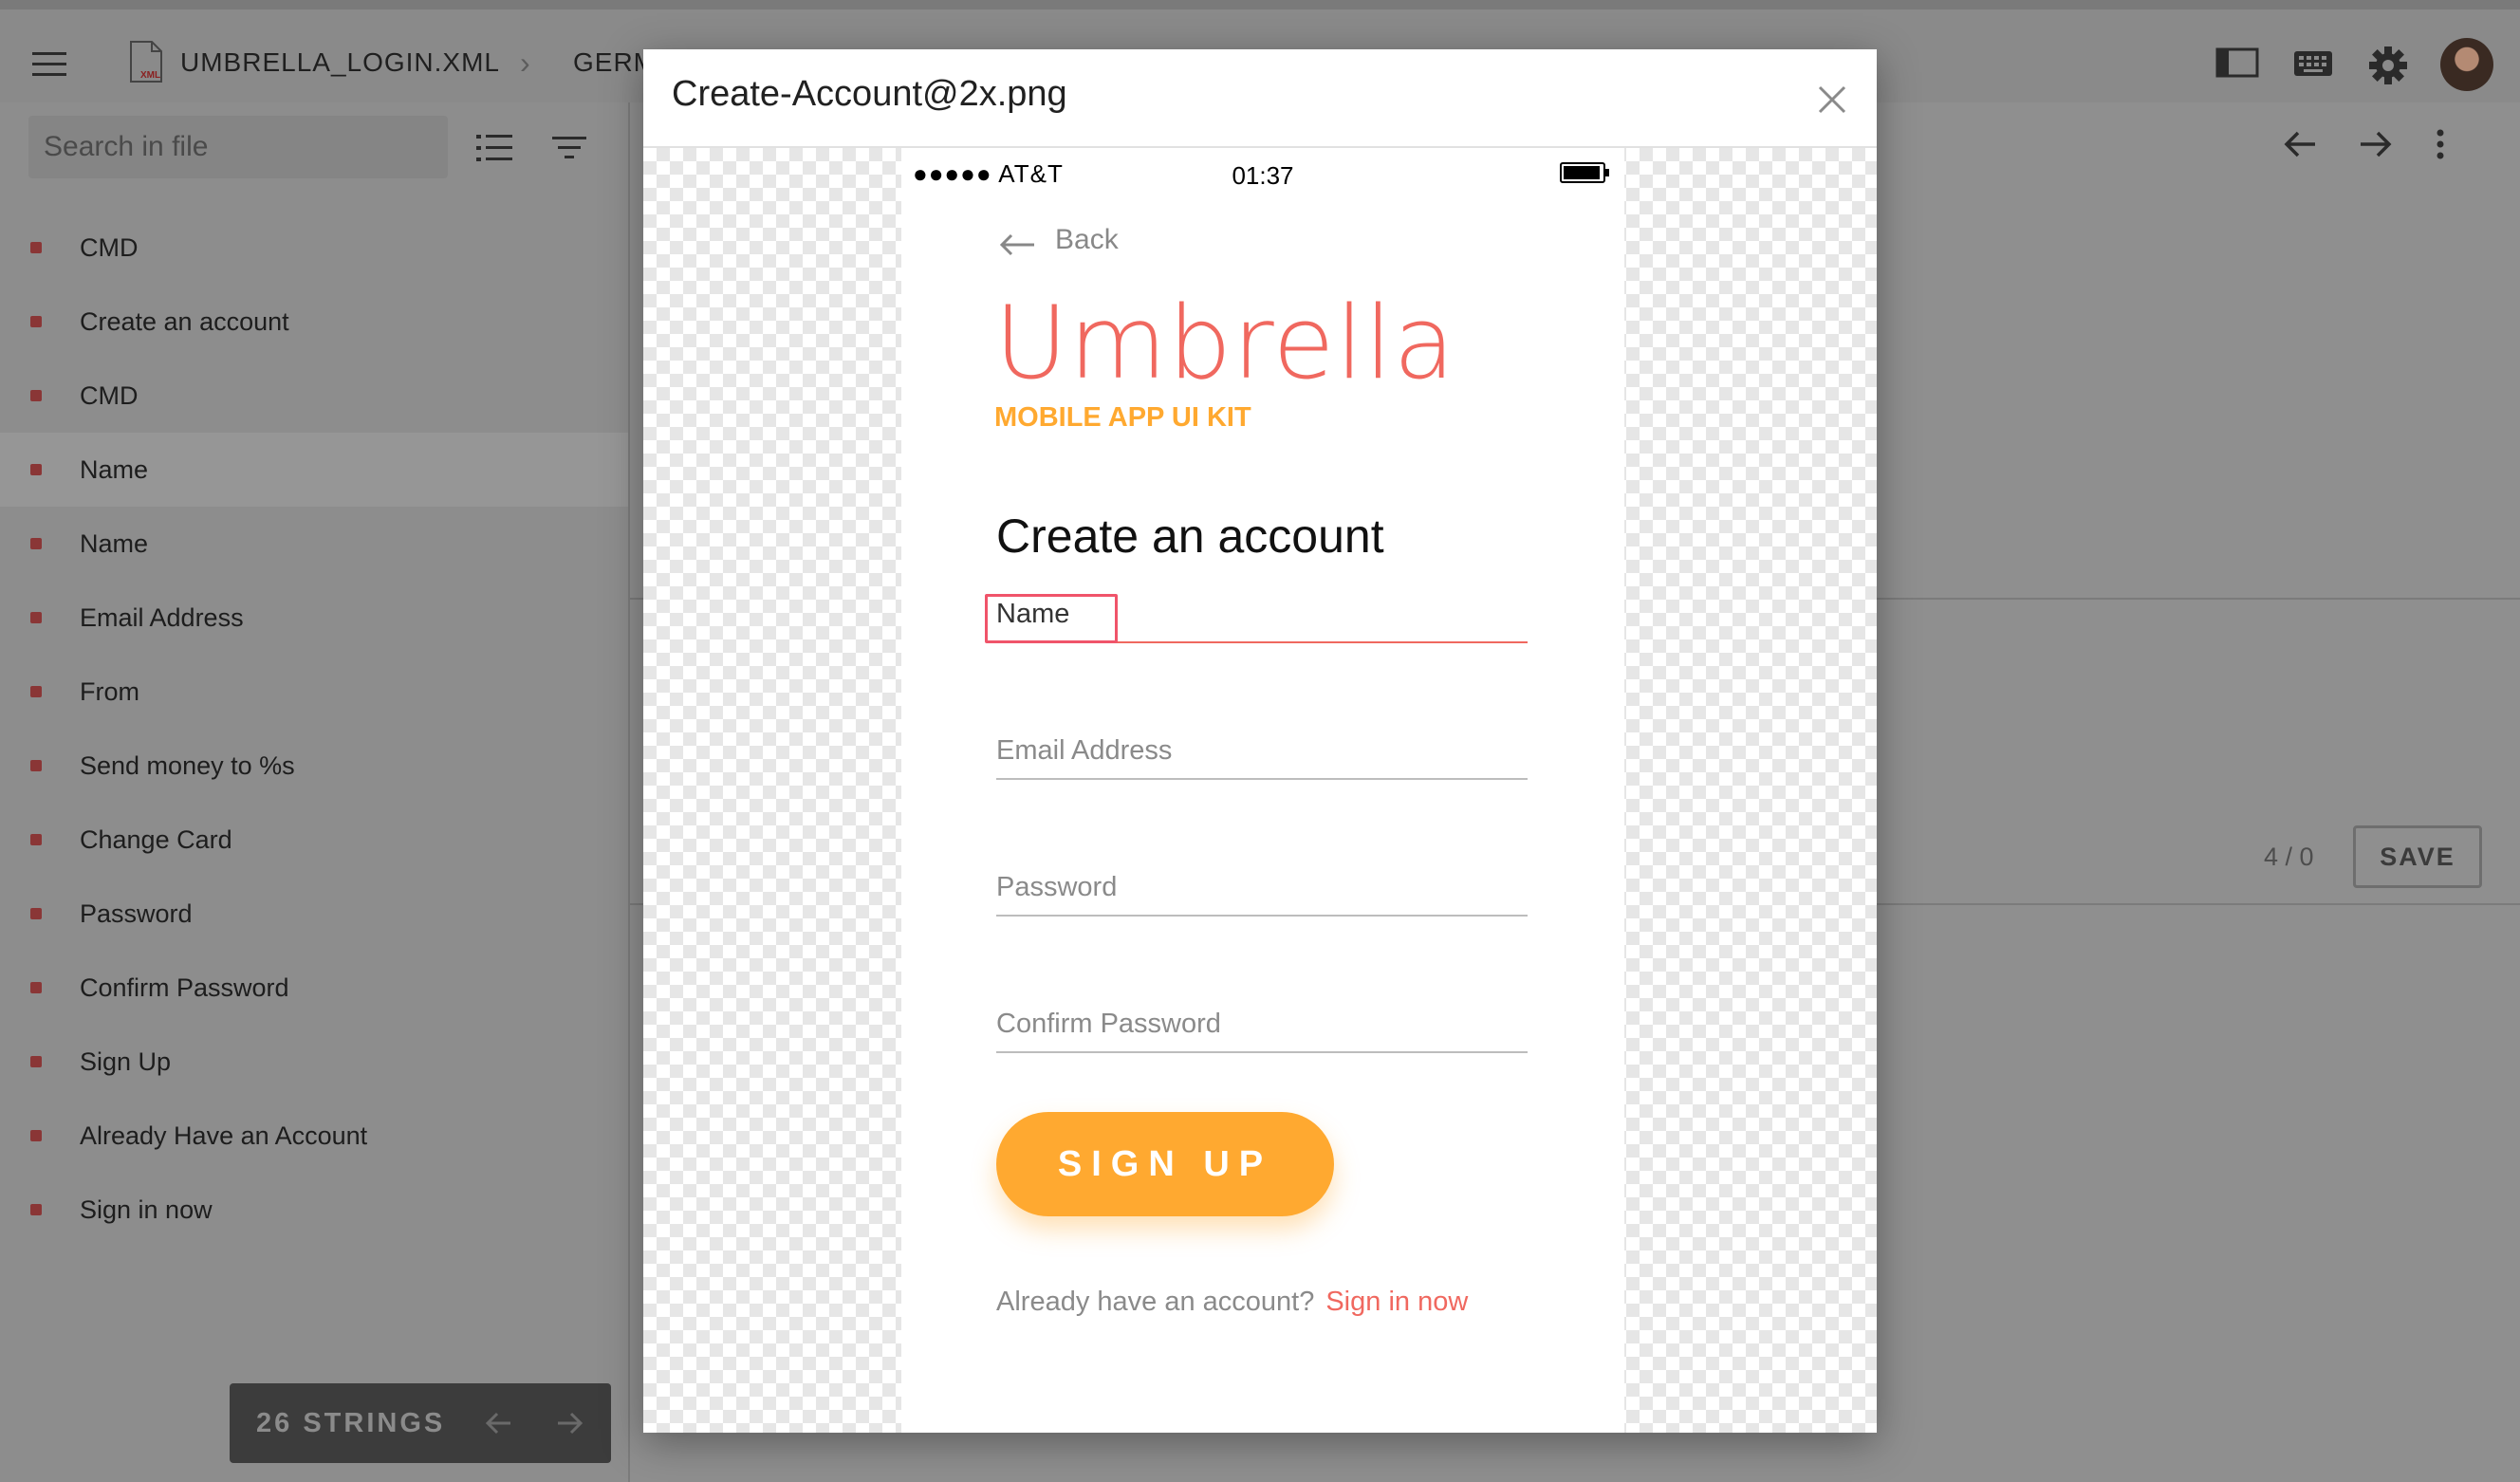 This screenshot has height=1482, width=2520. Describe the element at coordinates (146, 62) in the screenshot. I see `xml-file-icon: XML` at that location.